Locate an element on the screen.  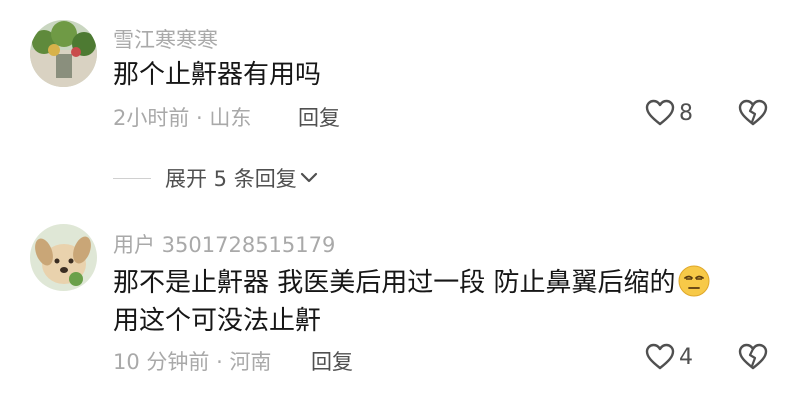
comment-meta: 10 分钟前 · 河南 is located at coordinates (192, 362).